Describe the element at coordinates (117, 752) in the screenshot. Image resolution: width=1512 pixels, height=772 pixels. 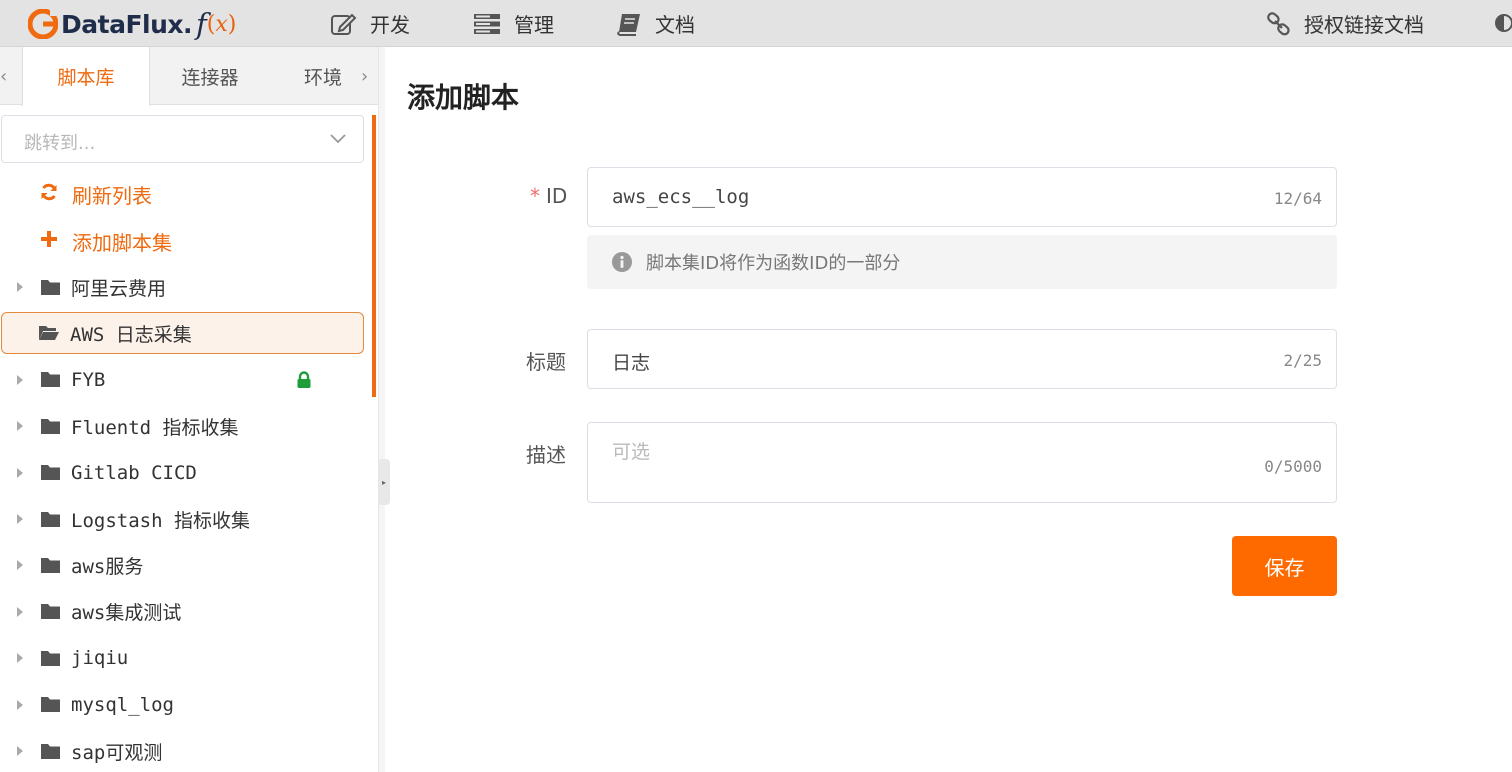
I see `tree-item-label: sap可观测` at that location.